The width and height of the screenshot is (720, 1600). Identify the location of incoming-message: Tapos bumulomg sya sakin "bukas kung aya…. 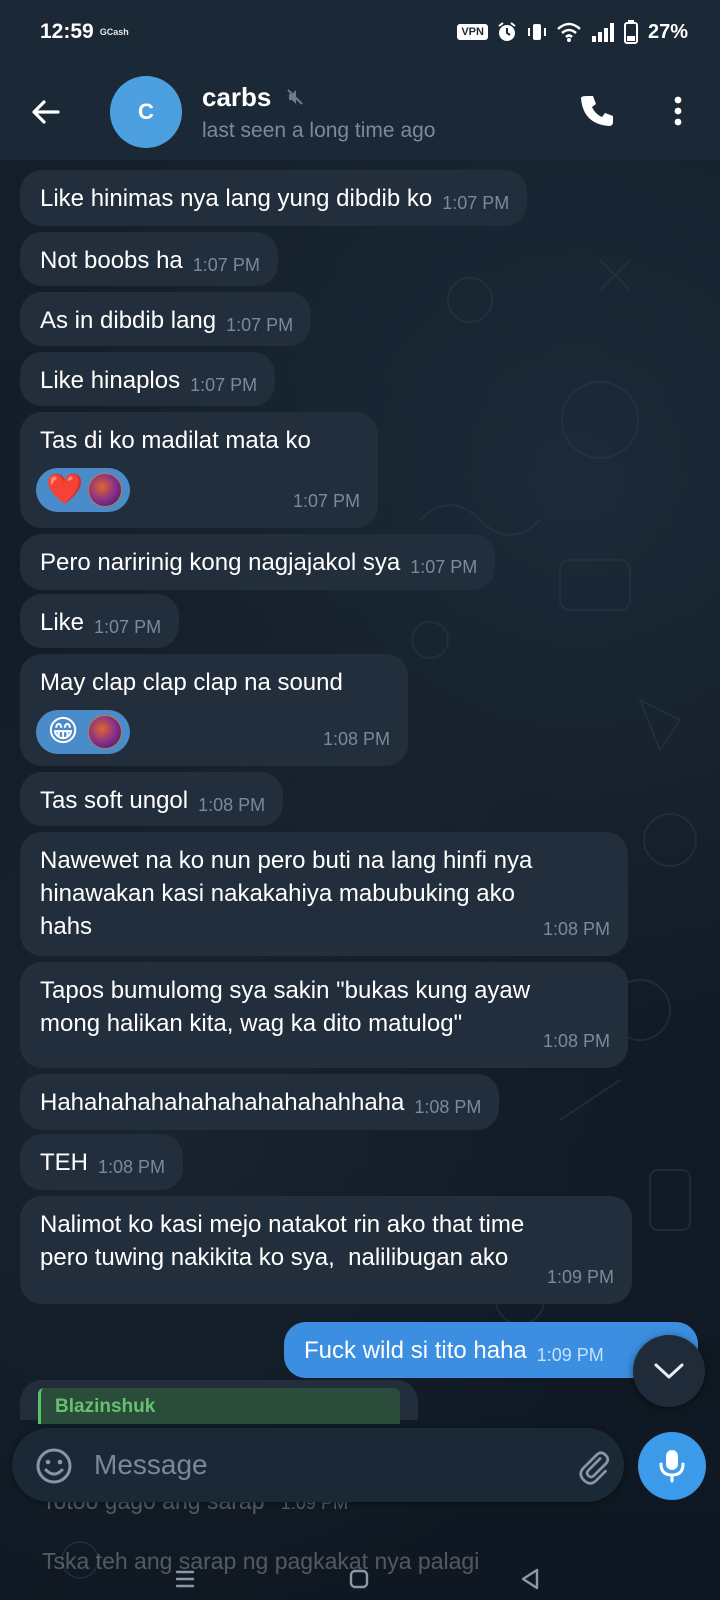
(324, 1015).